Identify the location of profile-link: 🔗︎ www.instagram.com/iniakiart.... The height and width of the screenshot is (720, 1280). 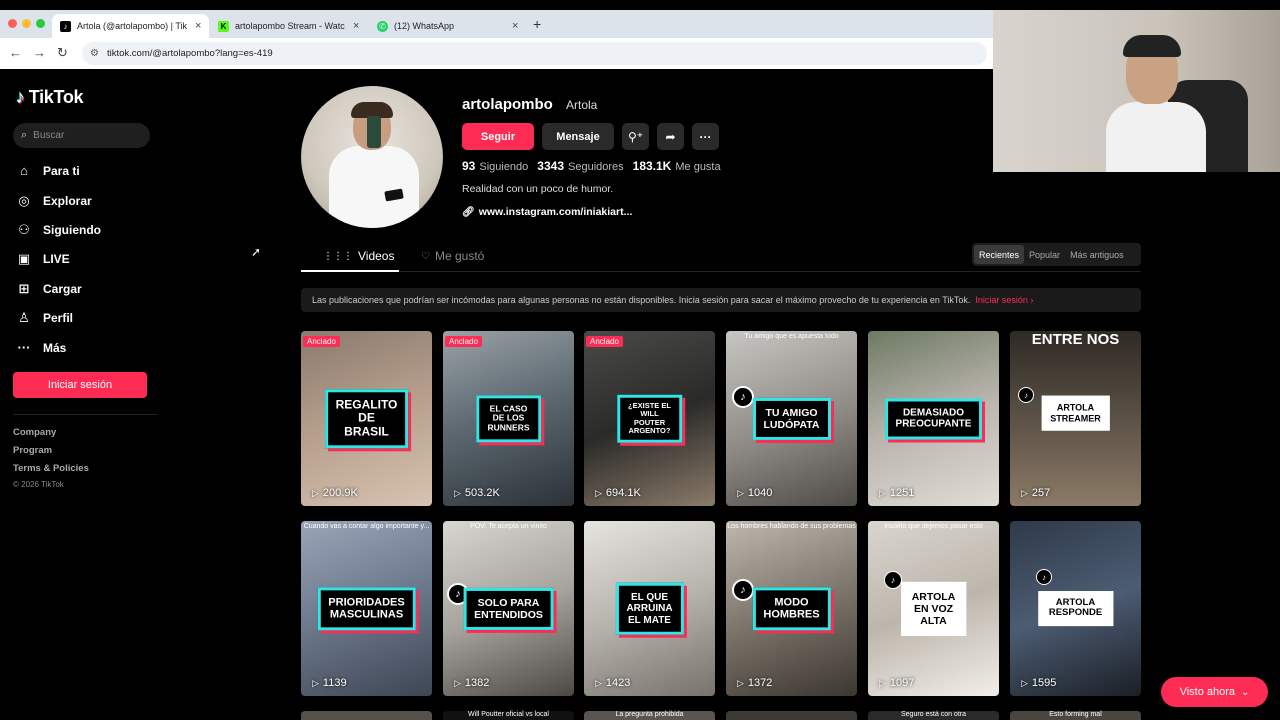
(547, 212).